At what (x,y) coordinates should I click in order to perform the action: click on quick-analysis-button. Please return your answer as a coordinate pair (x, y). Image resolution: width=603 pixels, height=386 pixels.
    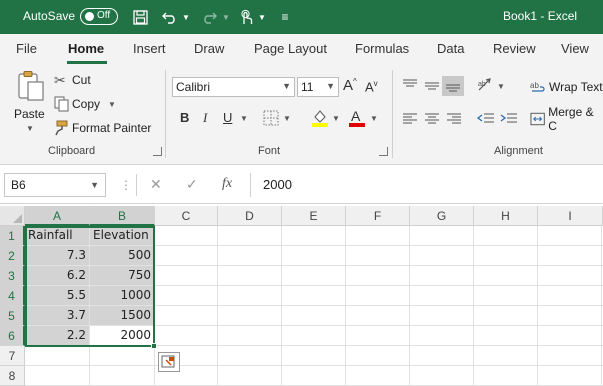
    Looking at the image, I should click on (169, 362).